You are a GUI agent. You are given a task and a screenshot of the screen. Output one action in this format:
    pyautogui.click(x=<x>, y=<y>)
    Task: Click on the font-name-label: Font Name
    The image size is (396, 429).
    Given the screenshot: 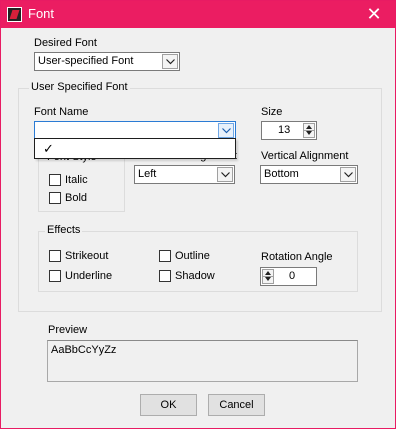 What is the action you would take?
    pyautogui.click(x=61, y=112)
    